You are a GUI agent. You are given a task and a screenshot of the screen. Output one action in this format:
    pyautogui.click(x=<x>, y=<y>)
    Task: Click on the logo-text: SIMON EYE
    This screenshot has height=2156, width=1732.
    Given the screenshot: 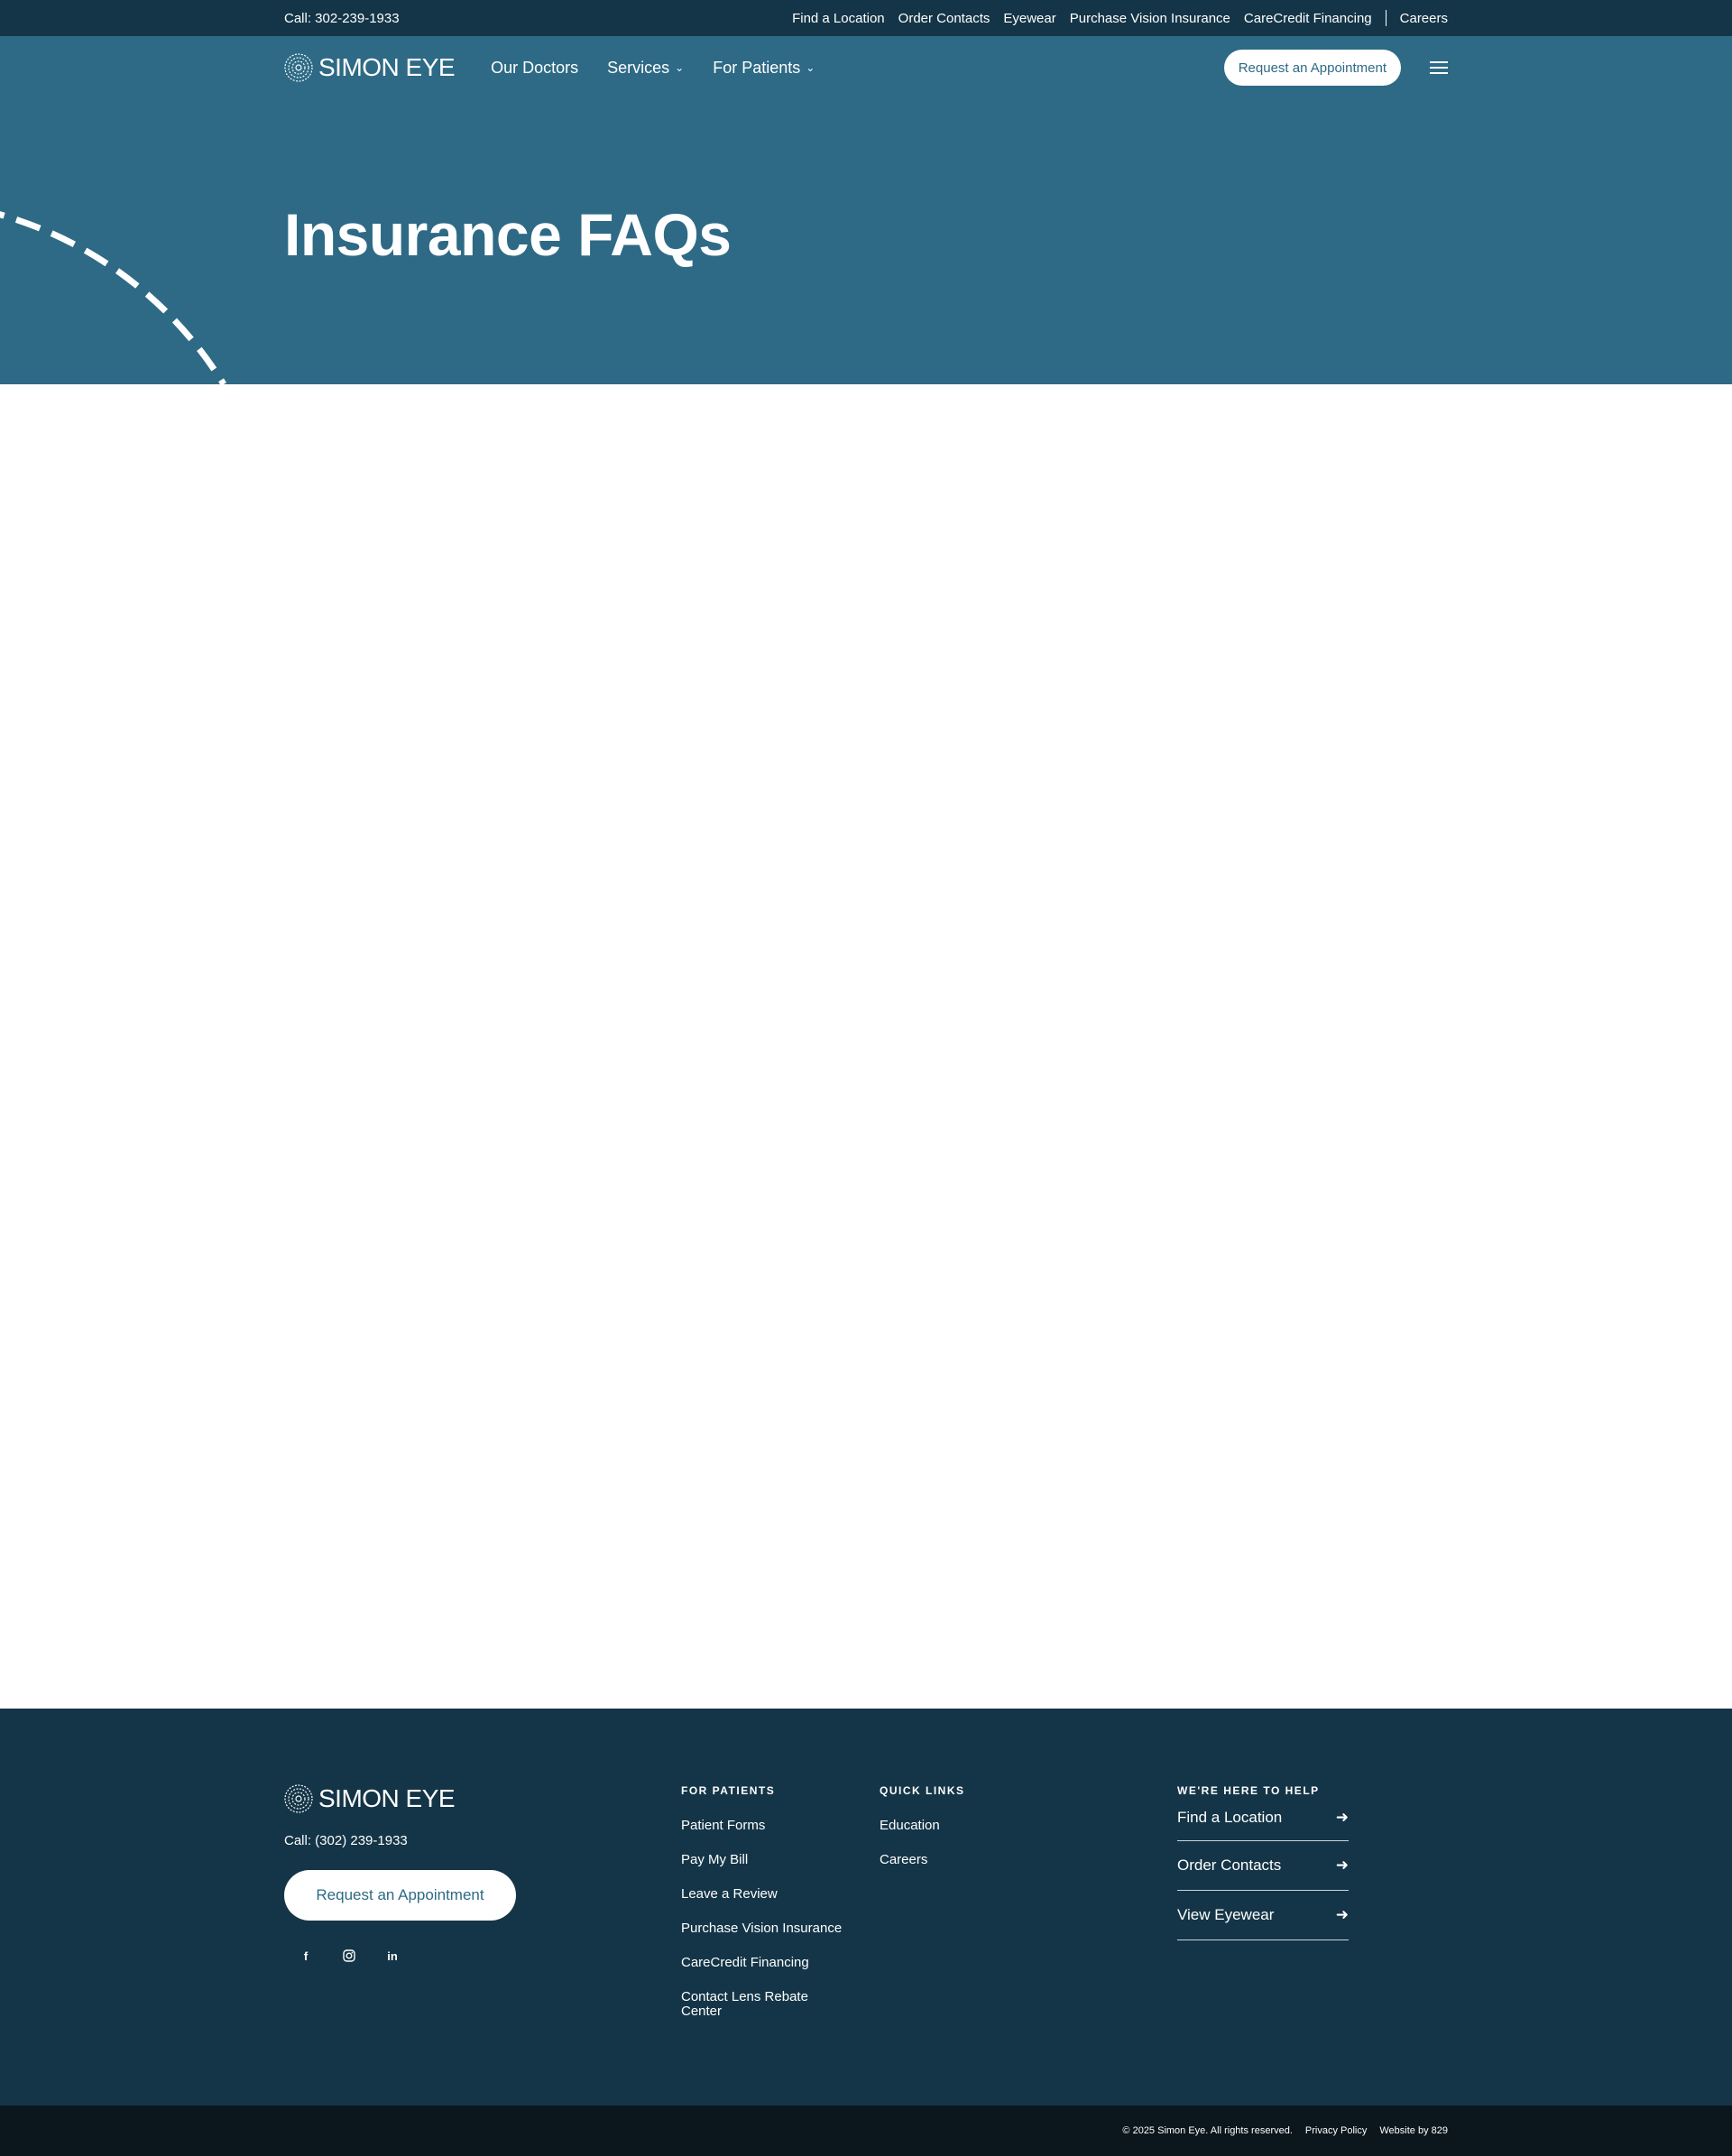 What is the action you would take?
    pyautogui.click(x=387, y=67)
    